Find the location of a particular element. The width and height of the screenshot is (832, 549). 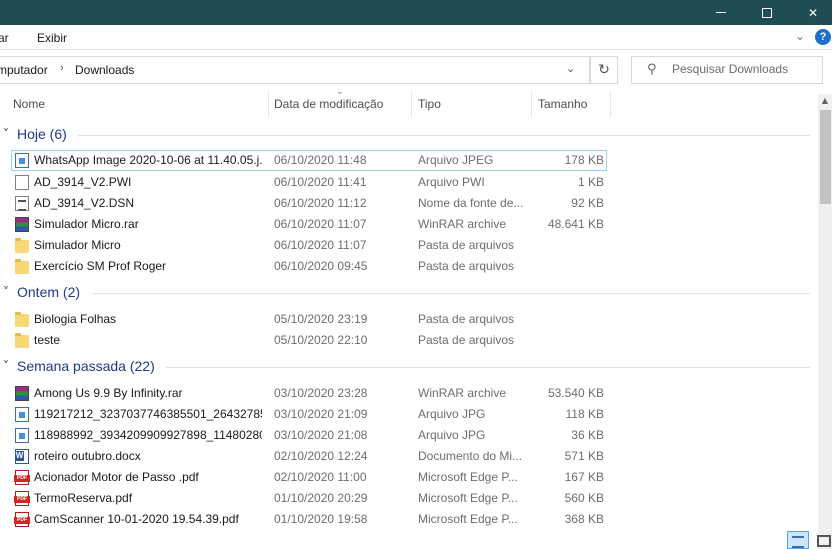

refresh-icon: ↻ is located at coordinates (604, 70).